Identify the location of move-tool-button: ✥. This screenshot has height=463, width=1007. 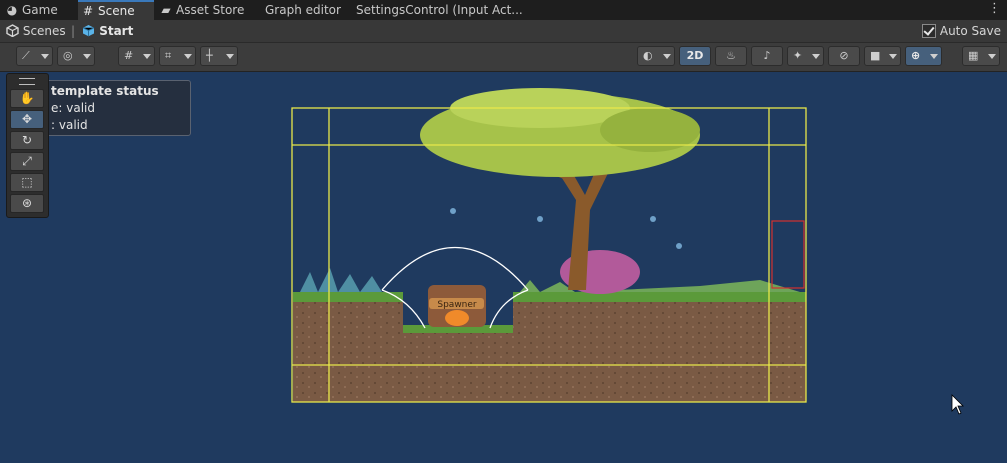
(27, 119).